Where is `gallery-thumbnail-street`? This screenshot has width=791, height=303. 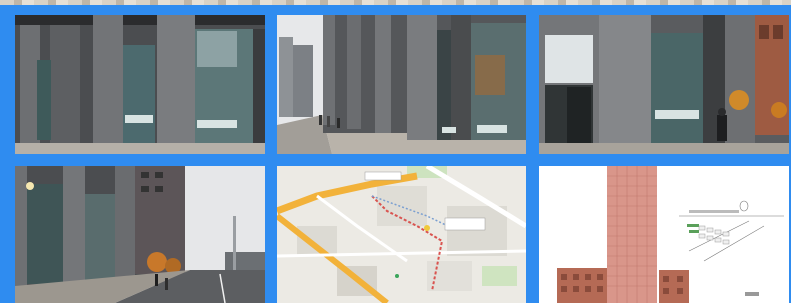
gallery-thumbnail-street is located at coordinates (401, 84).